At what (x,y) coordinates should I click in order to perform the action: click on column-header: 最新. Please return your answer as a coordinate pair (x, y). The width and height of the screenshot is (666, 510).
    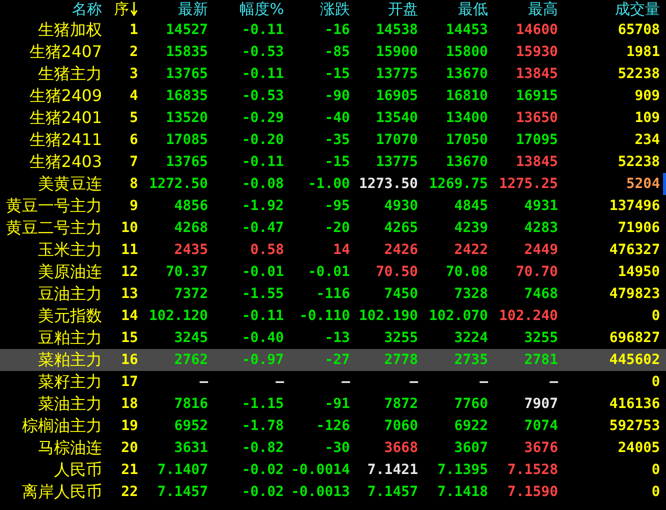
    Looking at the image, I should click on (193, 9).